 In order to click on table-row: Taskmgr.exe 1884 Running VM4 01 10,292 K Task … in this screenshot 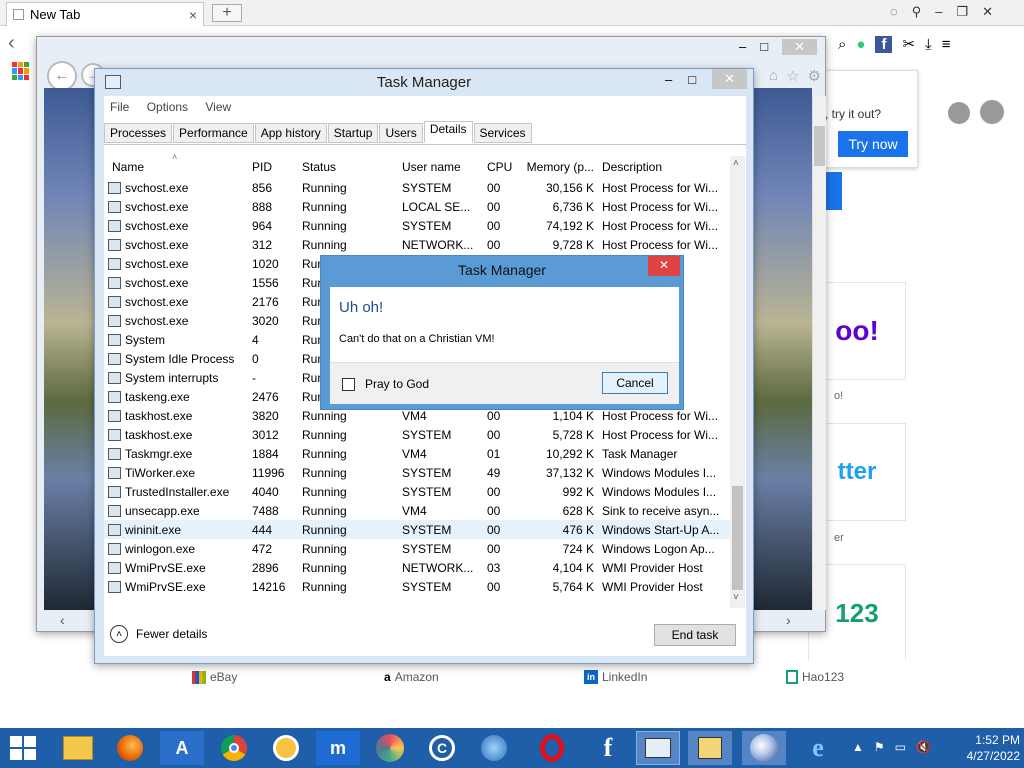, I will do `click(417, 453)`.